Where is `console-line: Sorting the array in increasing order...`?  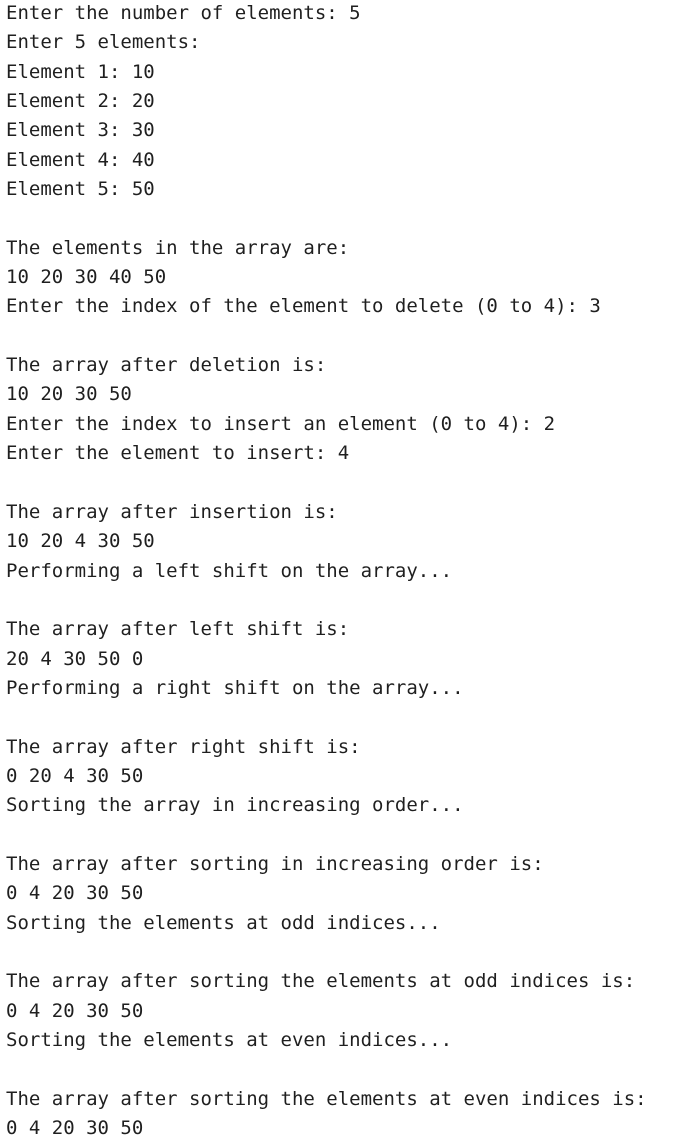 console-line: Sorting the array in increasing order... is located at coordinates (235, 805).